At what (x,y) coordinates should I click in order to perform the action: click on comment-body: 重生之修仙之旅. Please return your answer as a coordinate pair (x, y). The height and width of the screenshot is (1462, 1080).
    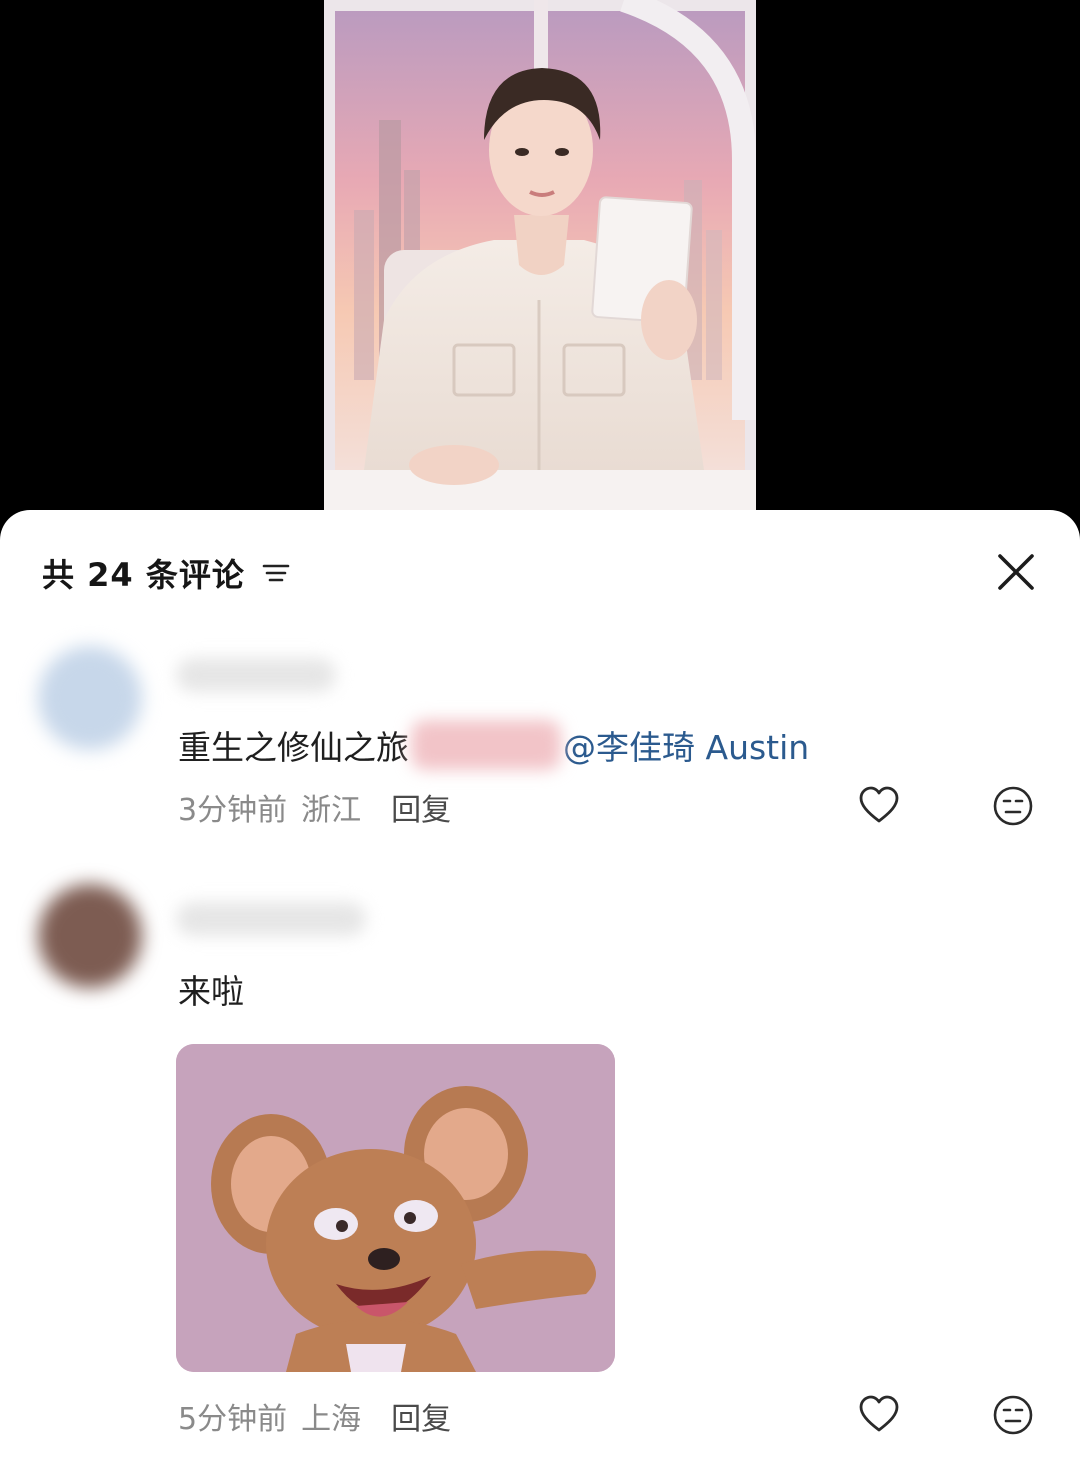
    Looking at the image, I should click on (293, 747).